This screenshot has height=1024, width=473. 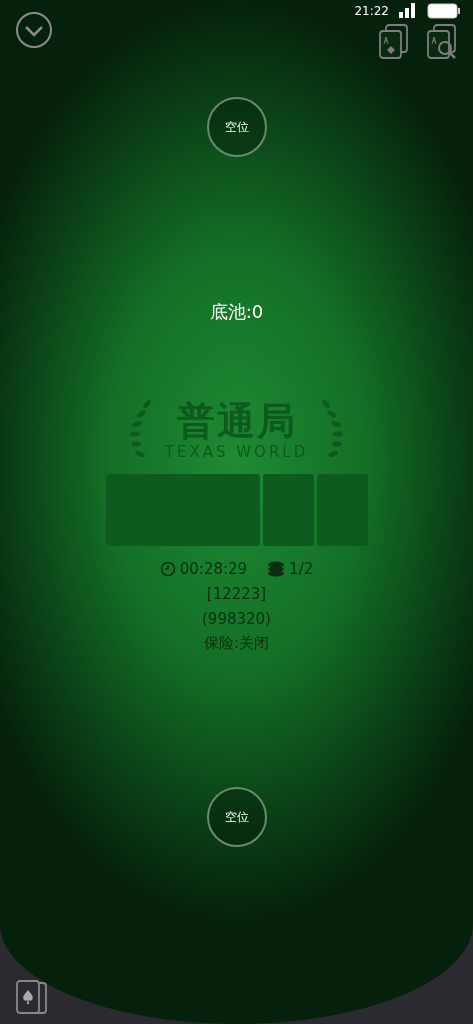 What do you see at coordinates (301, 568) in the screenshot?
I see `blinds: 1/2` at bounding box center [301, 568].